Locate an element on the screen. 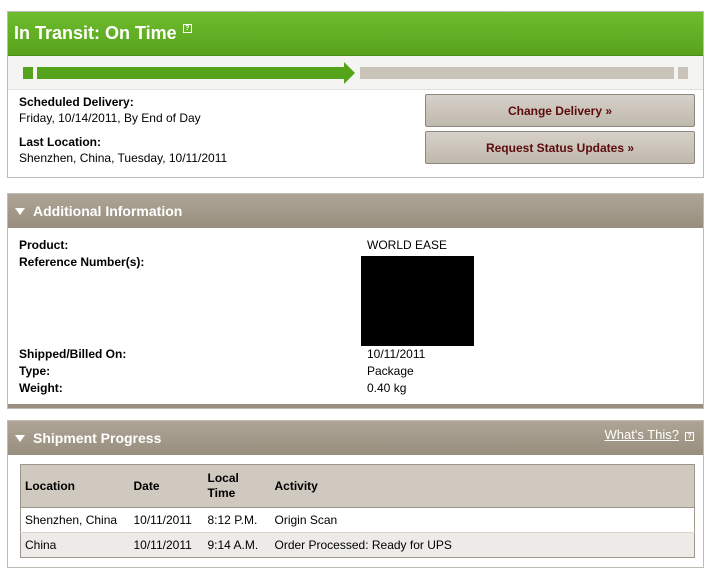  reference-numbers-label: Reference Number(s): is located at coordinates (82, 262).